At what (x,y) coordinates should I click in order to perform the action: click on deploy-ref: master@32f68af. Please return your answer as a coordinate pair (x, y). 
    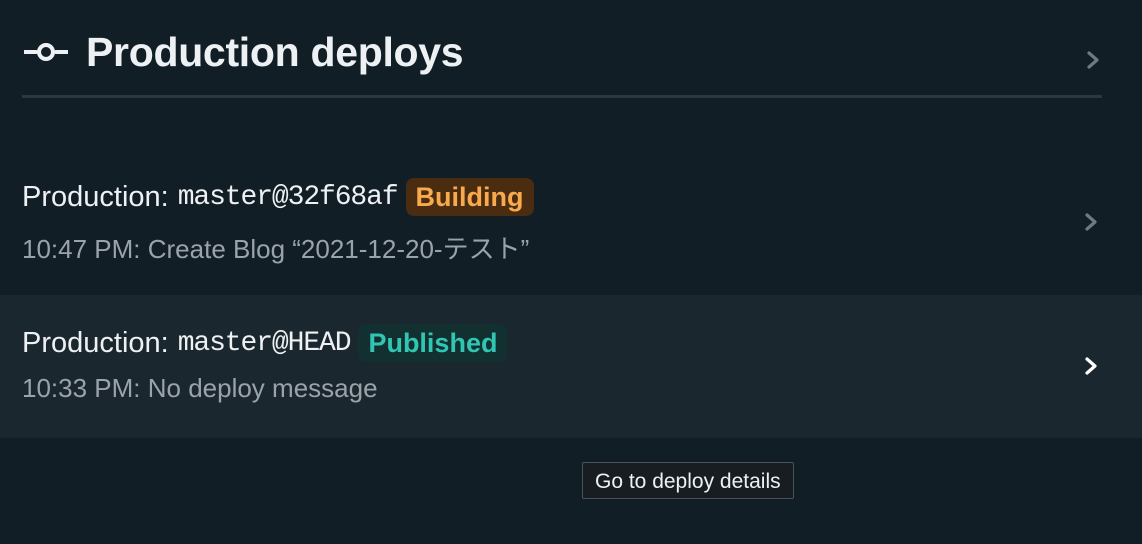
    Looking at the image, I should click on (288, 197).